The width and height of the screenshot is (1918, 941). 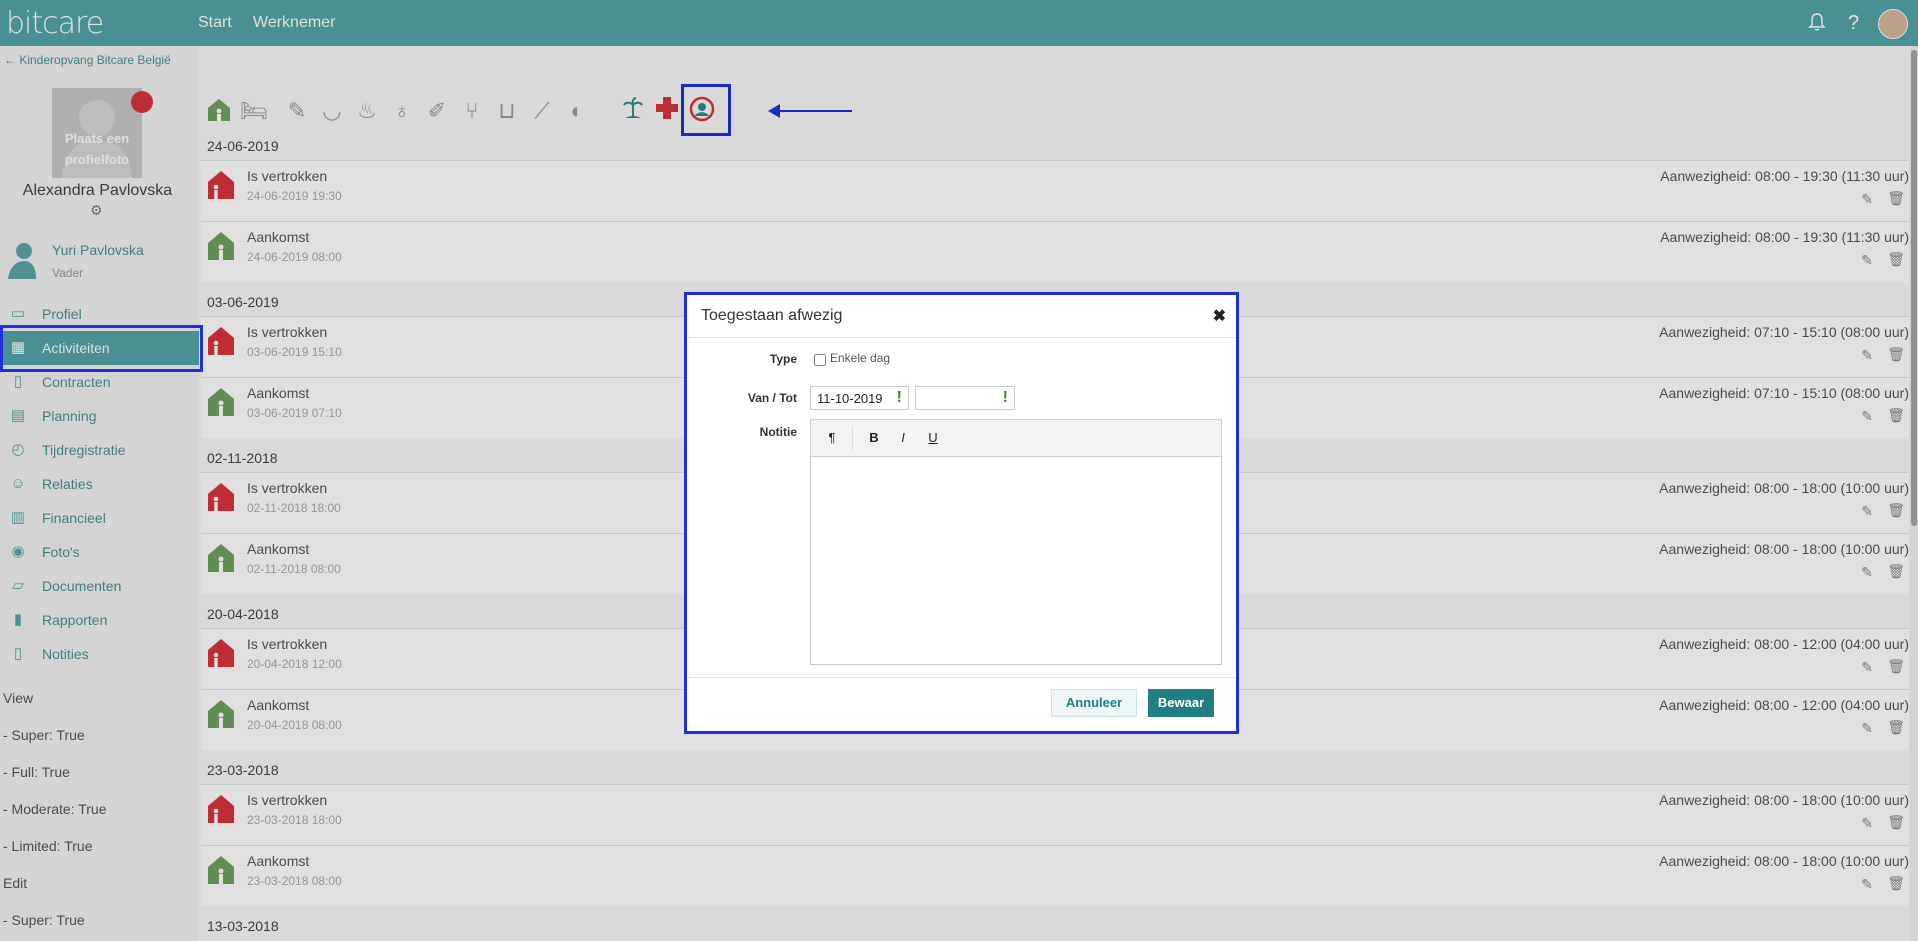 I want to click on close-icon: ✖, so click(x=1219, y=316).